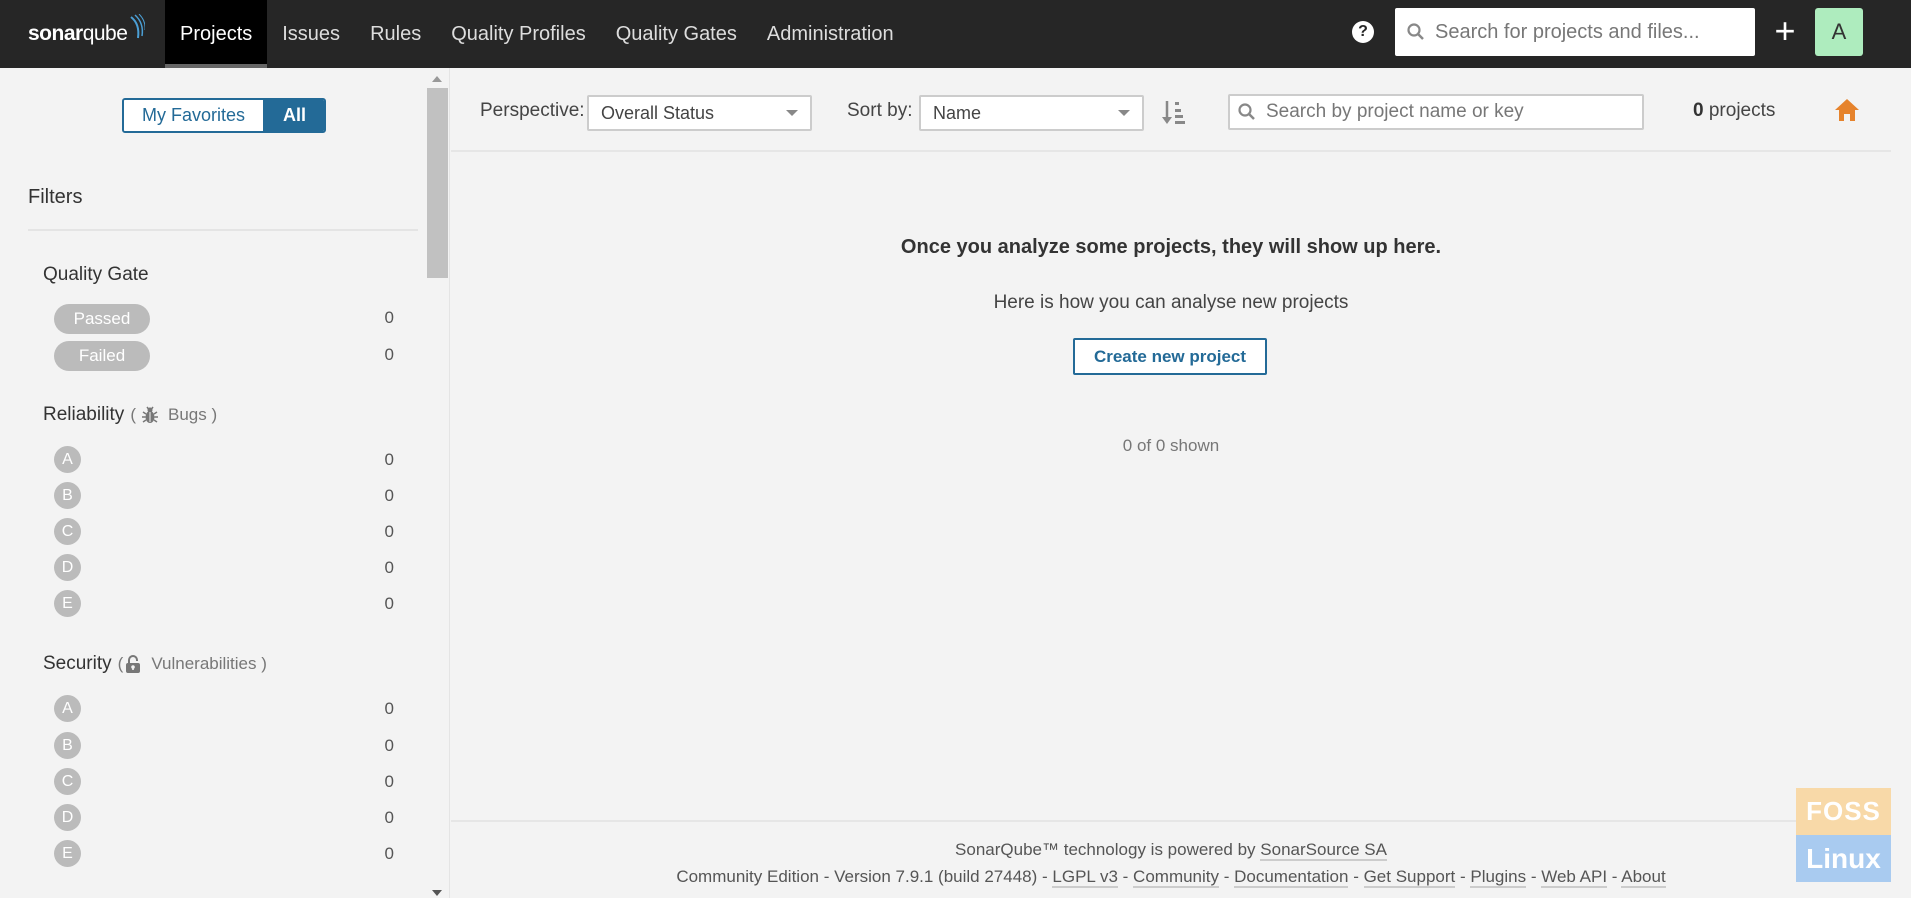 The image size is (1911, 898). What do you see at coordinates (1415, 31) in the screenshot?
I see `search-icon` at bounding box center [1415, 31].